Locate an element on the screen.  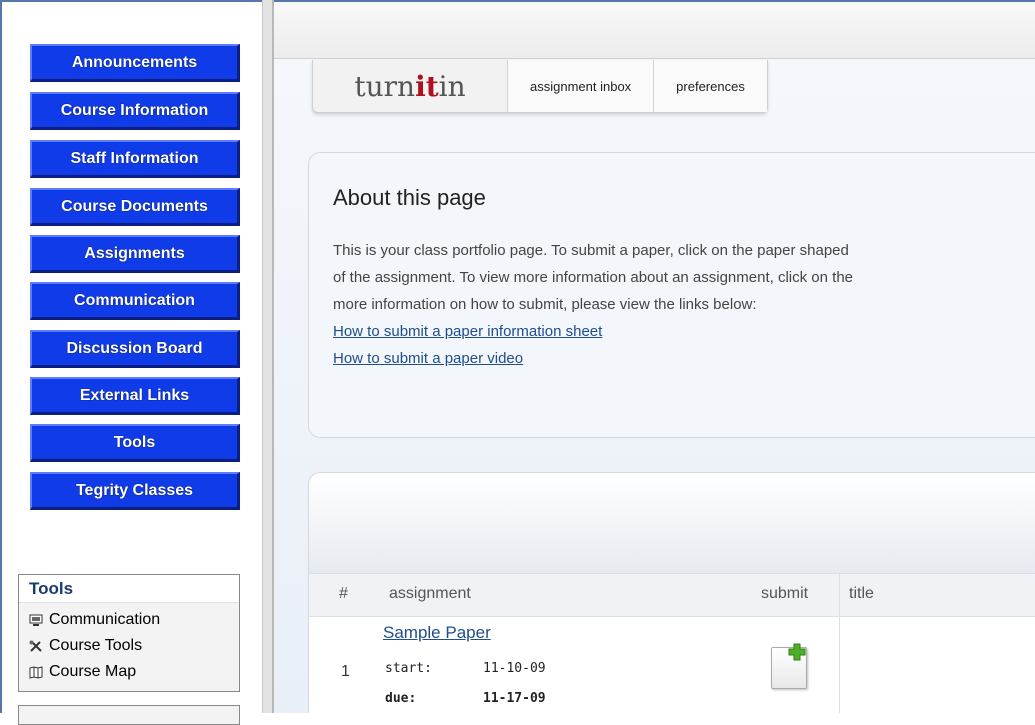
turnitin-logo: turn it in is located at coordinates (410, 86).